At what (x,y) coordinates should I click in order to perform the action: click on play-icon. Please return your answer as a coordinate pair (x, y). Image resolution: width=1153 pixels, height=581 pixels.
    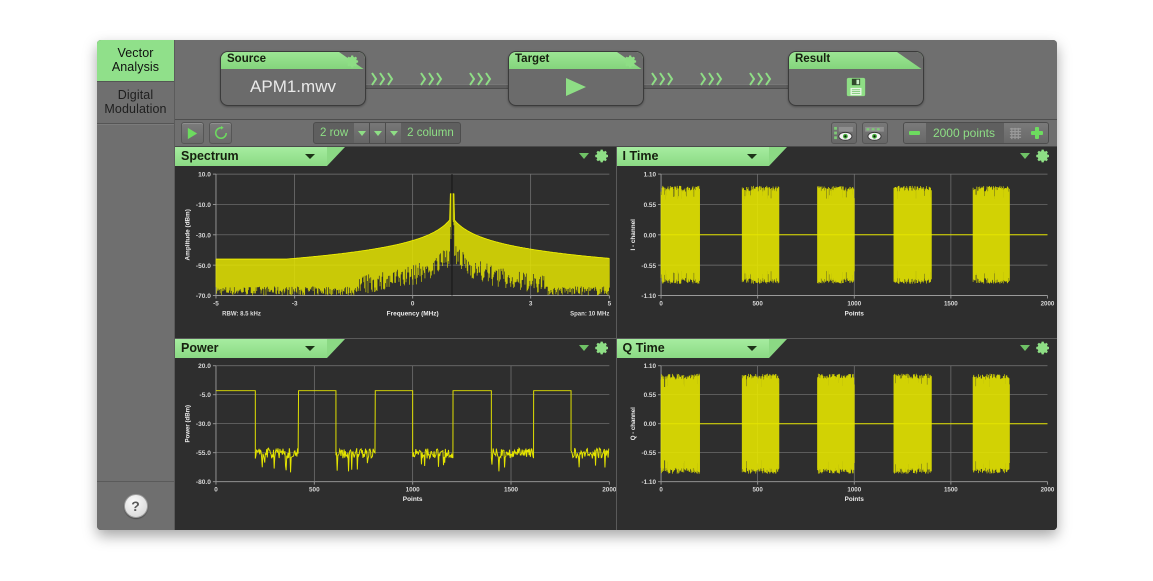
    Looking at the image, I should click on (576, 87).